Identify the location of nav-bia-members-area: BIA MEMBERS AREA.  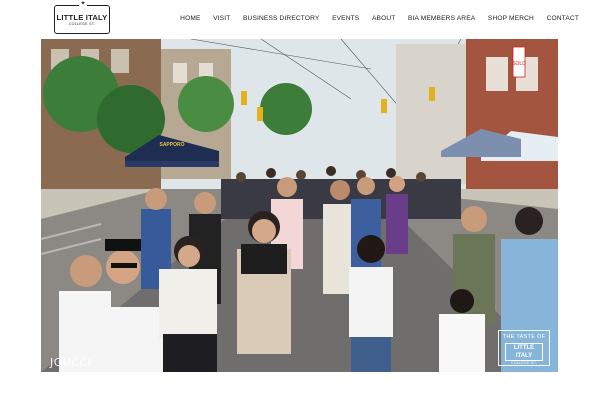
(441, 18).